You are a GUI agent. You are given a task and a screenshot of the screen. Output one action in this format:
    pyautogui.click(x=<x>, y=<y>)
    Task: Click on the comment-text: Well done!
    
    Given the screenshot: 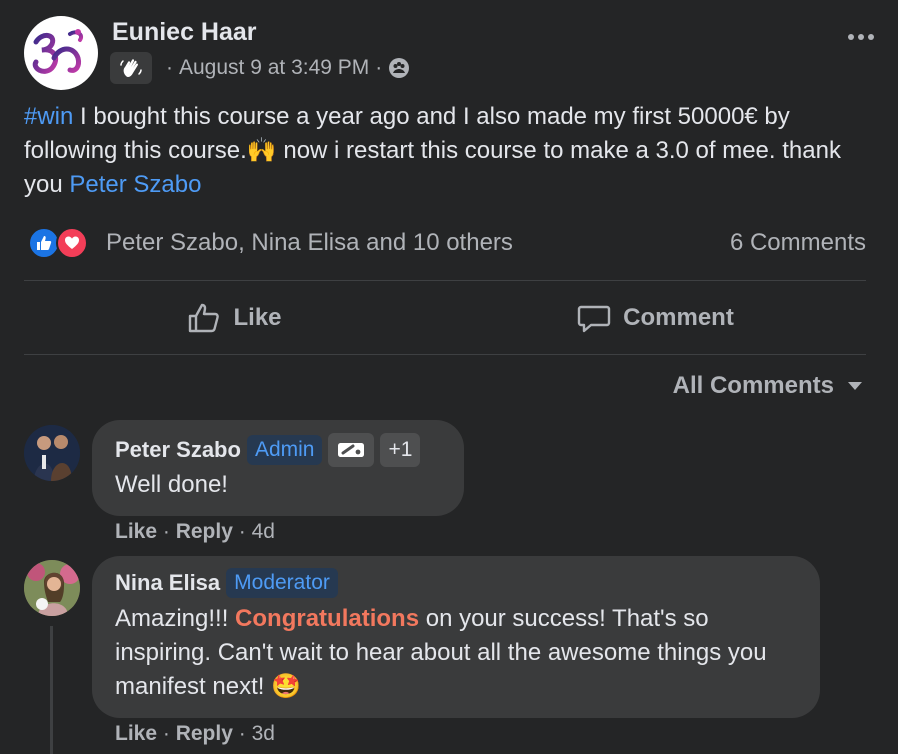 What is the action you would take?
    pyautogui.click(x=171, y=484)
    